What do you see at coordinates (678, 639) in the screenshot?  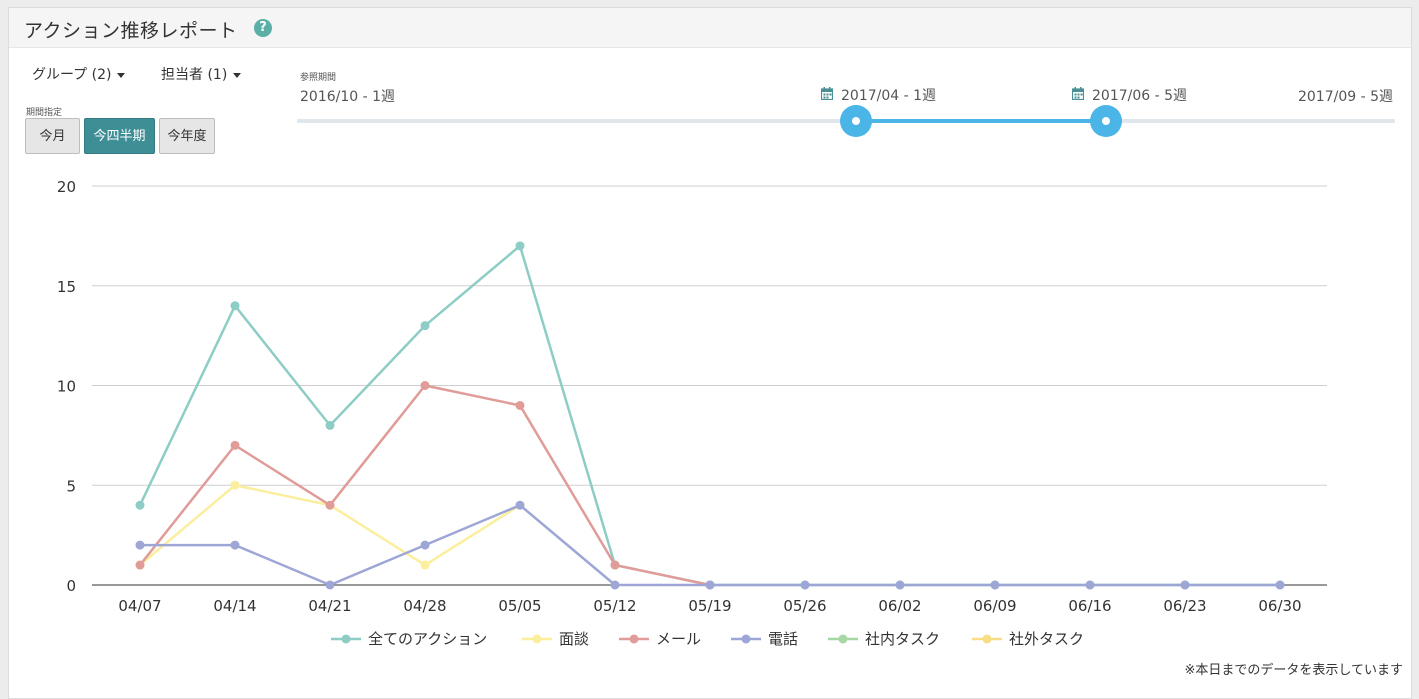 I see `legend-label: メール` at bounding box center [678, 639].